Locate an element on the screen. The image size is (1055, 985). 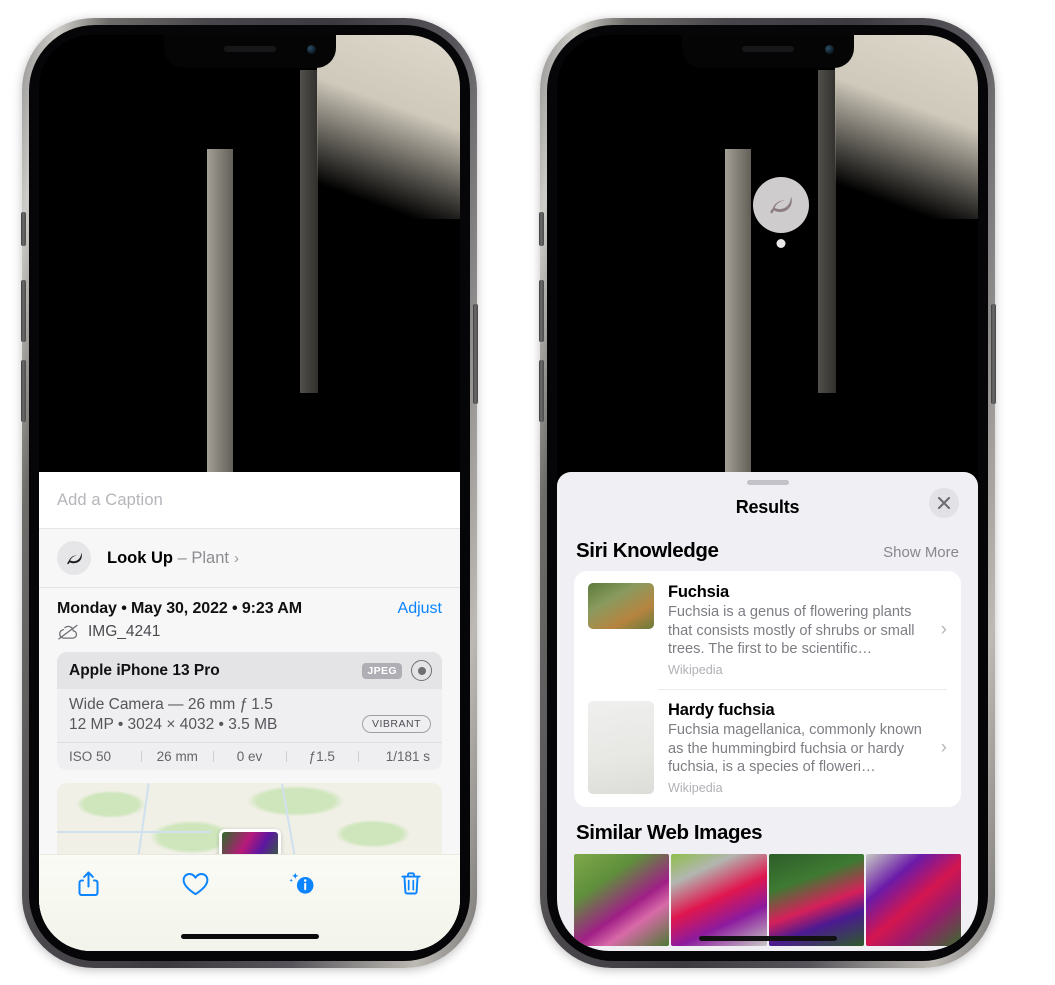
sparkle-icon: ✦ is located at coordinates (40, 533).